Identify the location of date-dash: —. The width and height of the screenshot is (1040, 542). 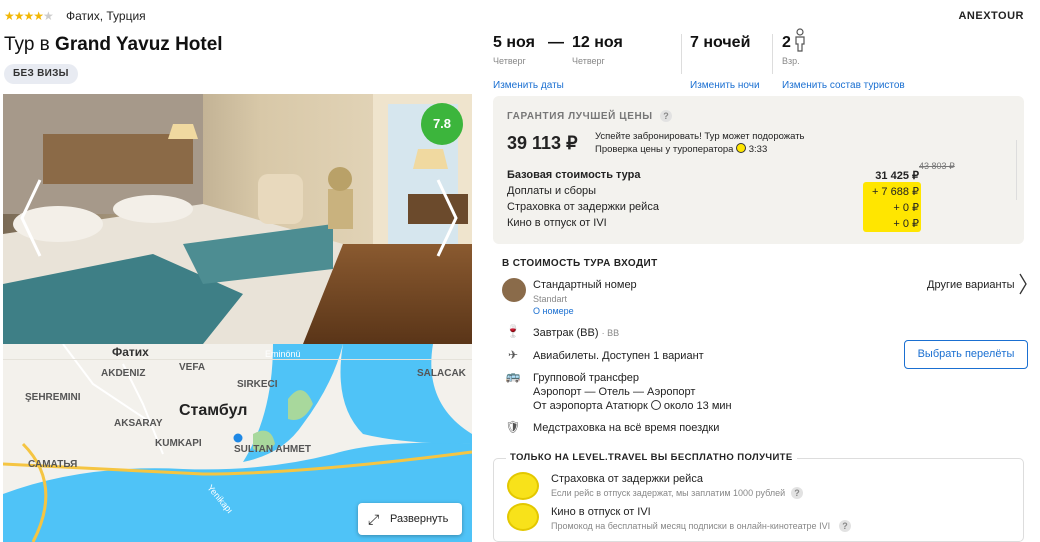
(556, 42).